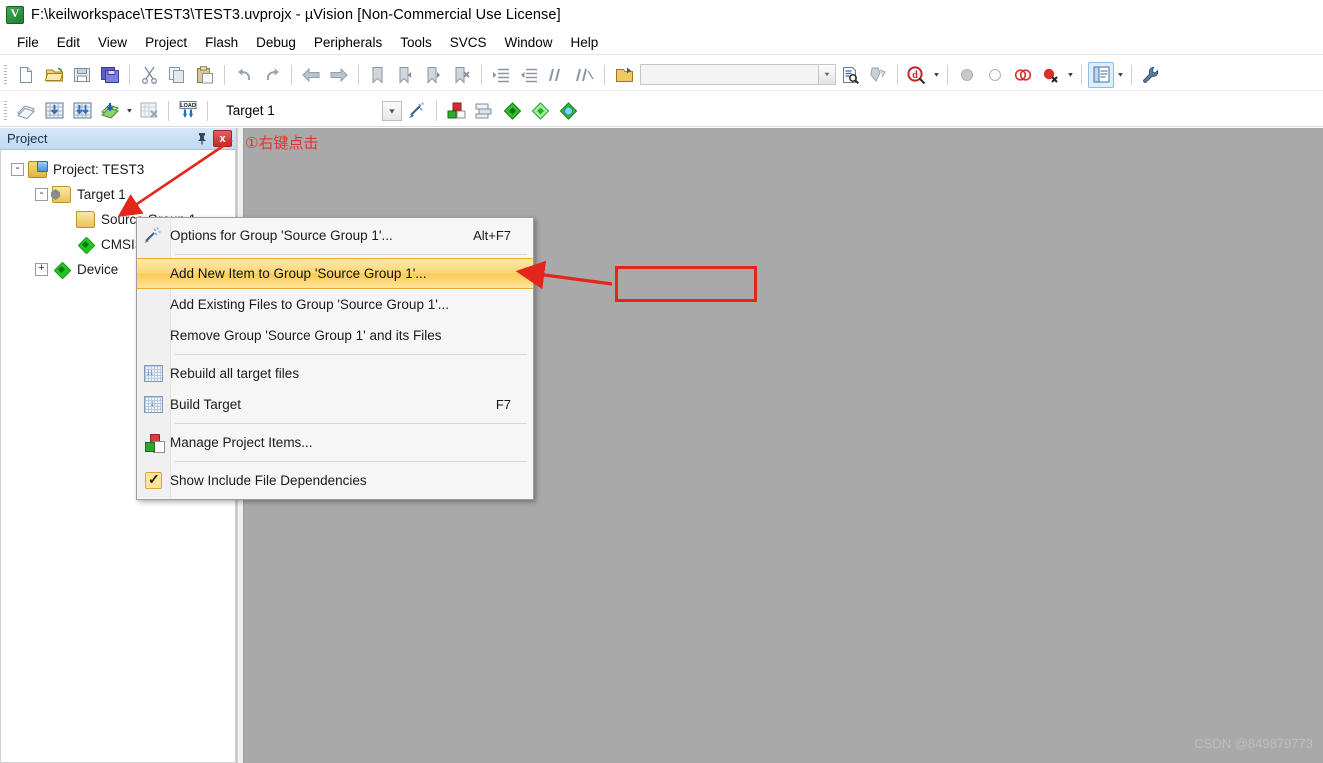  What do you see at coordinates (335, 373) in the screenshot?
I see `menu-item-rebuild-all: Rebuild all target files` at bounding box center [335, 373].